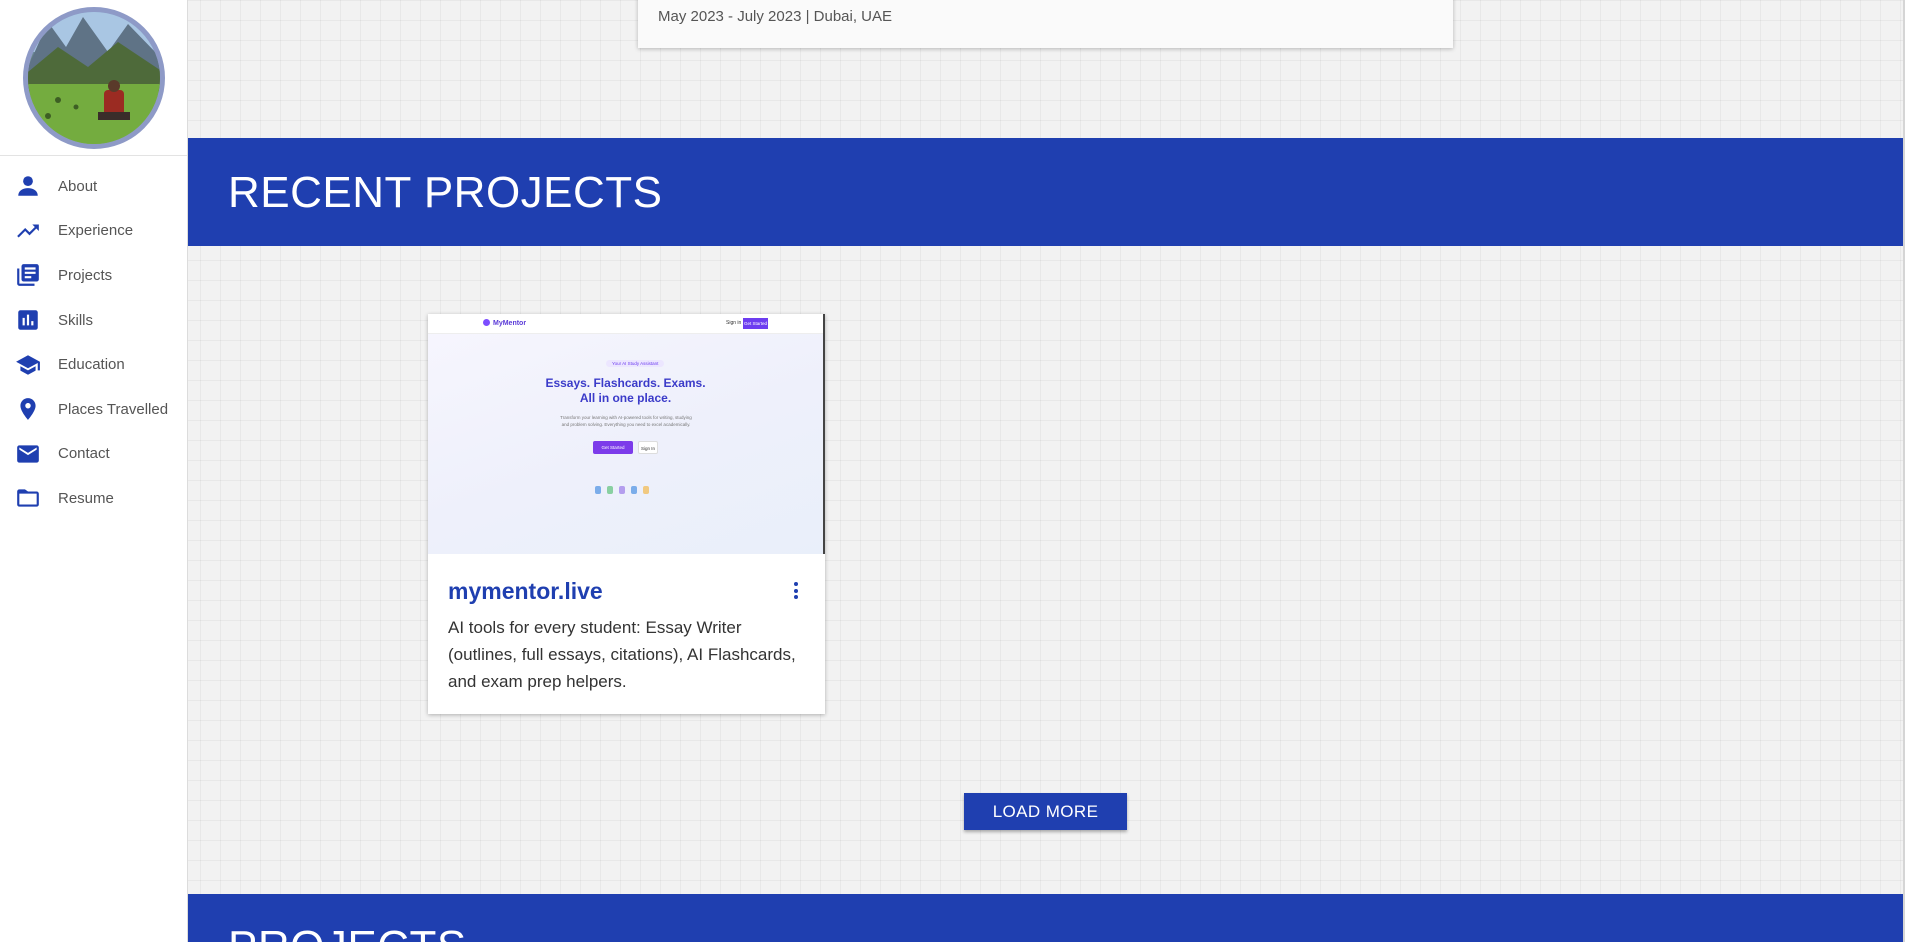 This screenshot has width=1905, height=942. I want to click on library-books-icon, so click(28, 275).